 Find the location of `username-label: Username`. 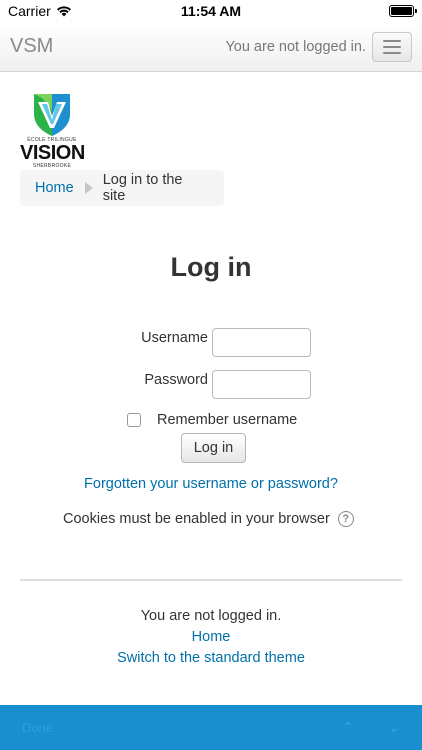

username-label: Username is located at coordinates (174, 337).